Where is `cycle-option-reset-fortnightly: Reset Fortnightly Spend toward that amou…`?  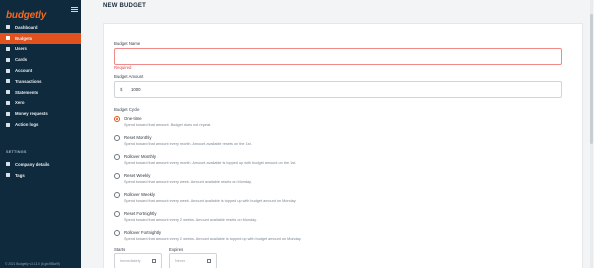 cycle-option-reset-fortnightly: Reset Fortnightly Spend toward that amou… is located at coordinates (334, 219).